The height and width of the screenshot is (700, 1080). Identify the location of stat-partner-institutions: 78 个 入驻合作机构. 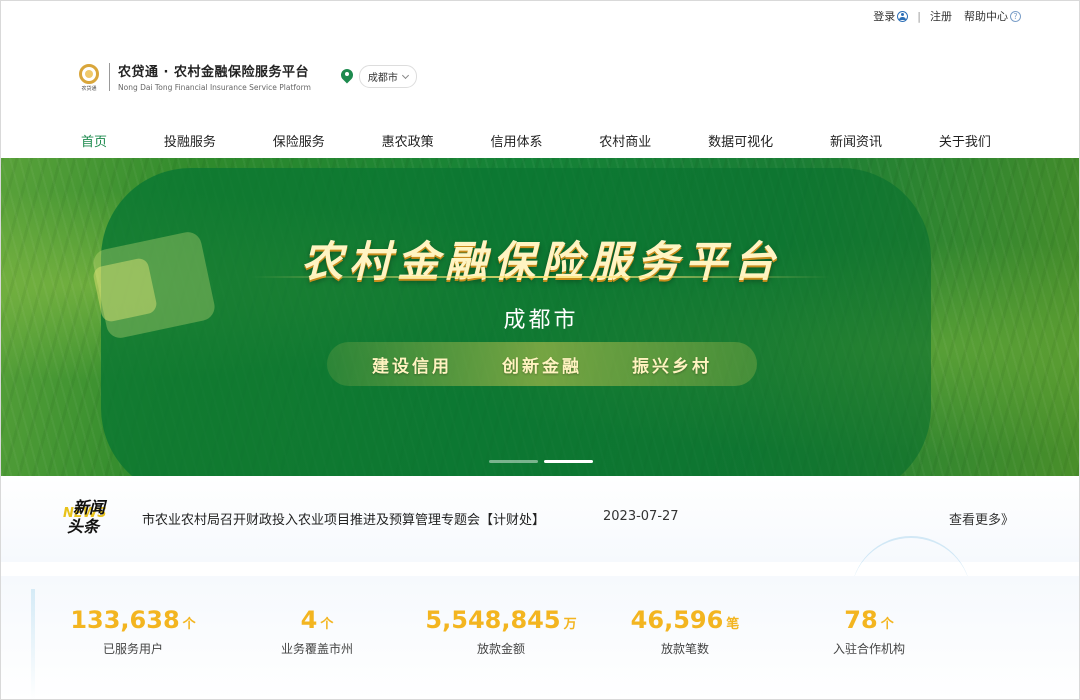
(869, 631).